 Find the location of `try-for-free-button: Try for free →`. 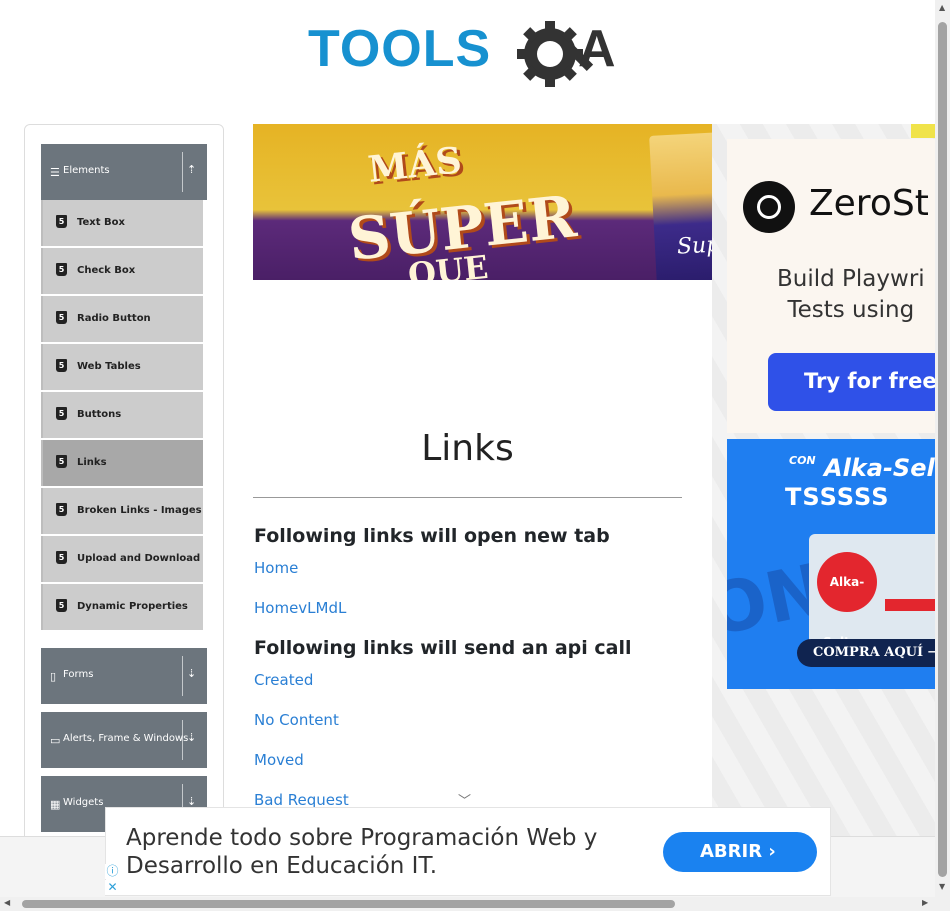

try-for-free-button: Try for free → is located at coordinates (851, 382).